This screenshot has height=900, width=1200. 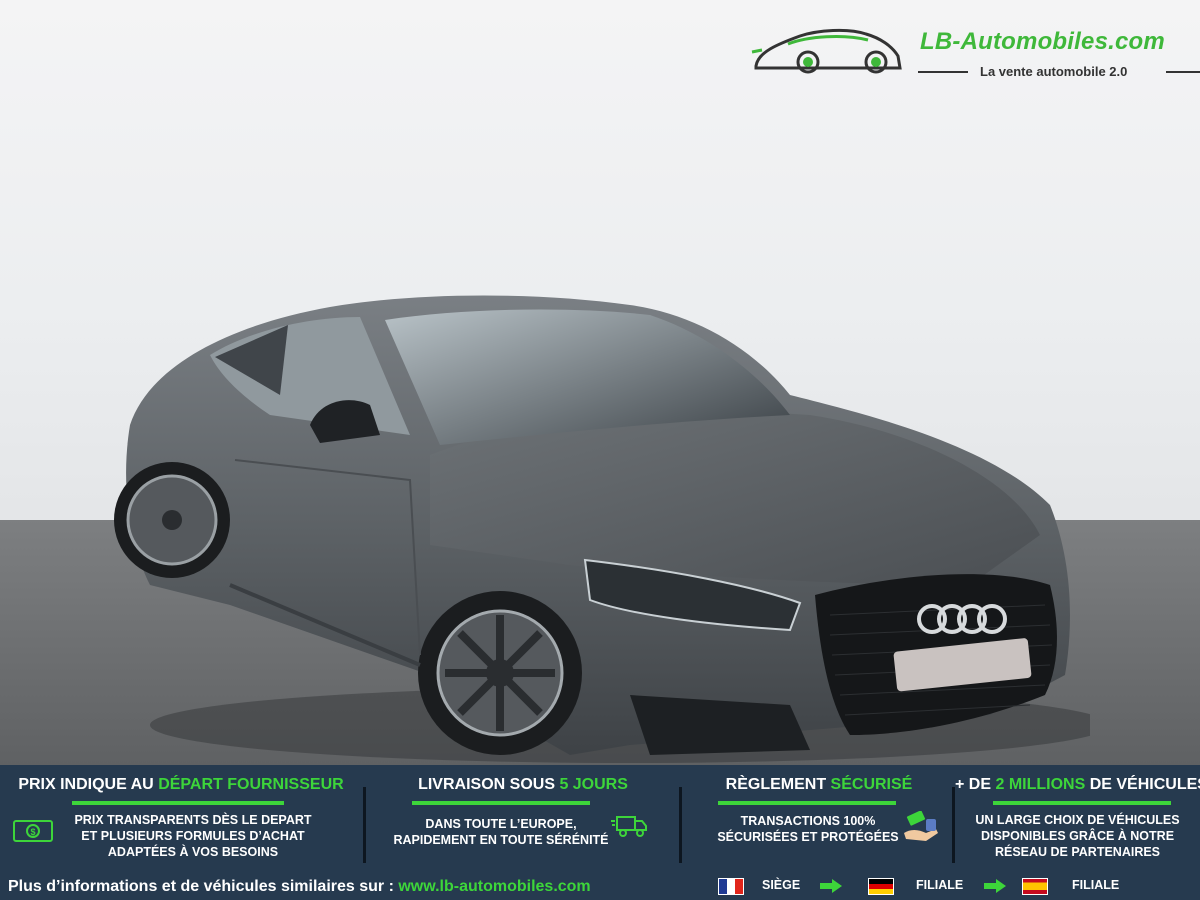 I want to click on feature-vehicles-underline, so click(x=1082, y=803).